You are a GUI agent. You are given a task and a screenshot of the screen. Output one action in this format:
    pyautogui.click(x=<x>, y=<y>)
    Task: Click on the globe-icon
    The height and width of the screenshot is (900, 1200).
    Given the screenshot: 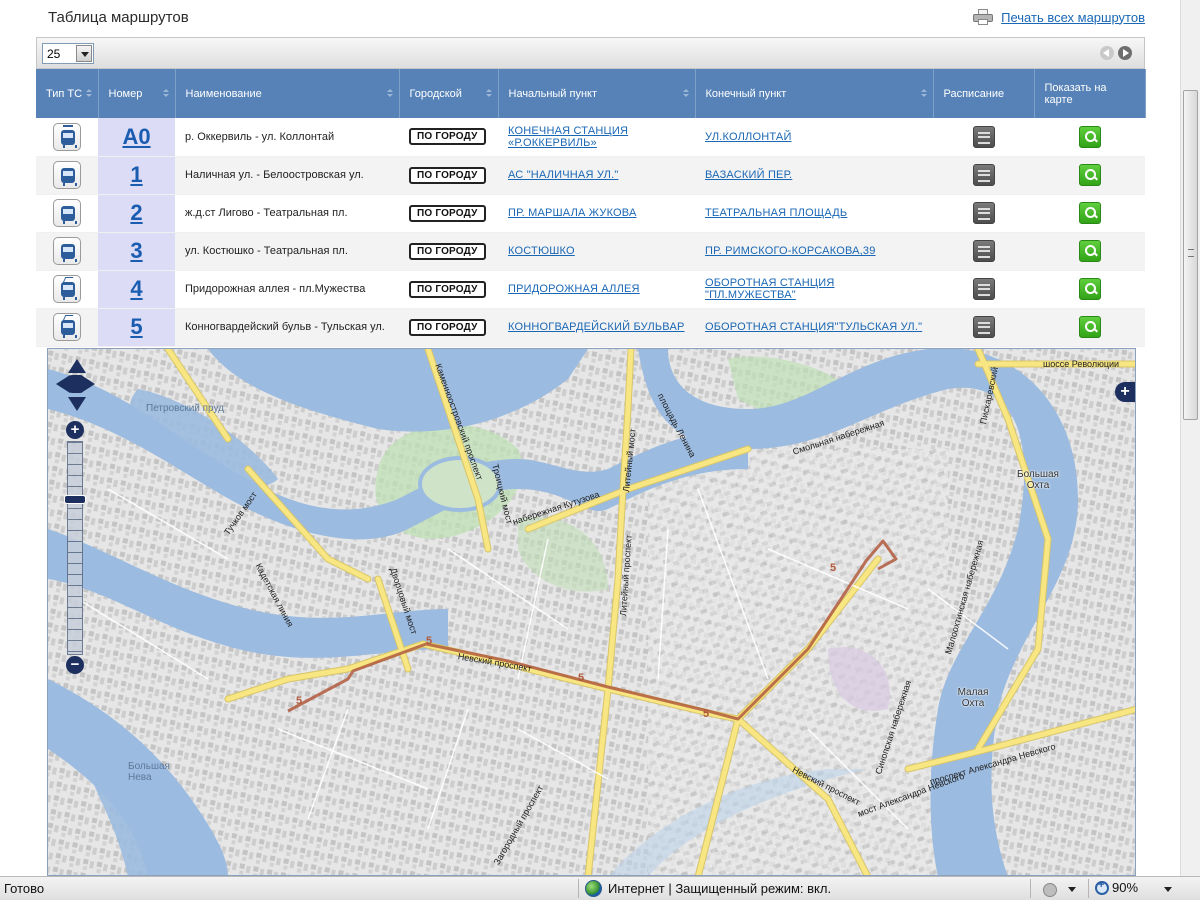 What is the action you would take?
    pyautogui.click(x=593, y=888)
    